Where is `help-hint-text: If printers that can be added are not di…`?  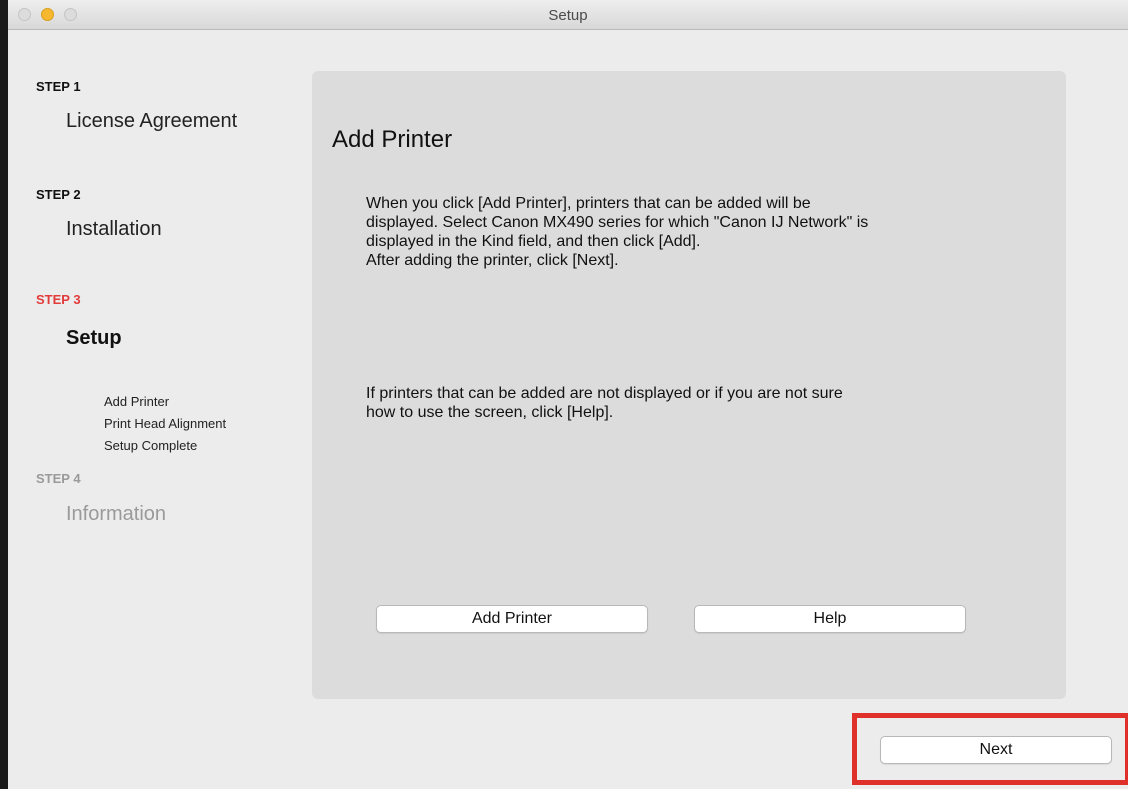
help-hint-text: If printers that can be added are not di… is located at coordinates (604, 403).